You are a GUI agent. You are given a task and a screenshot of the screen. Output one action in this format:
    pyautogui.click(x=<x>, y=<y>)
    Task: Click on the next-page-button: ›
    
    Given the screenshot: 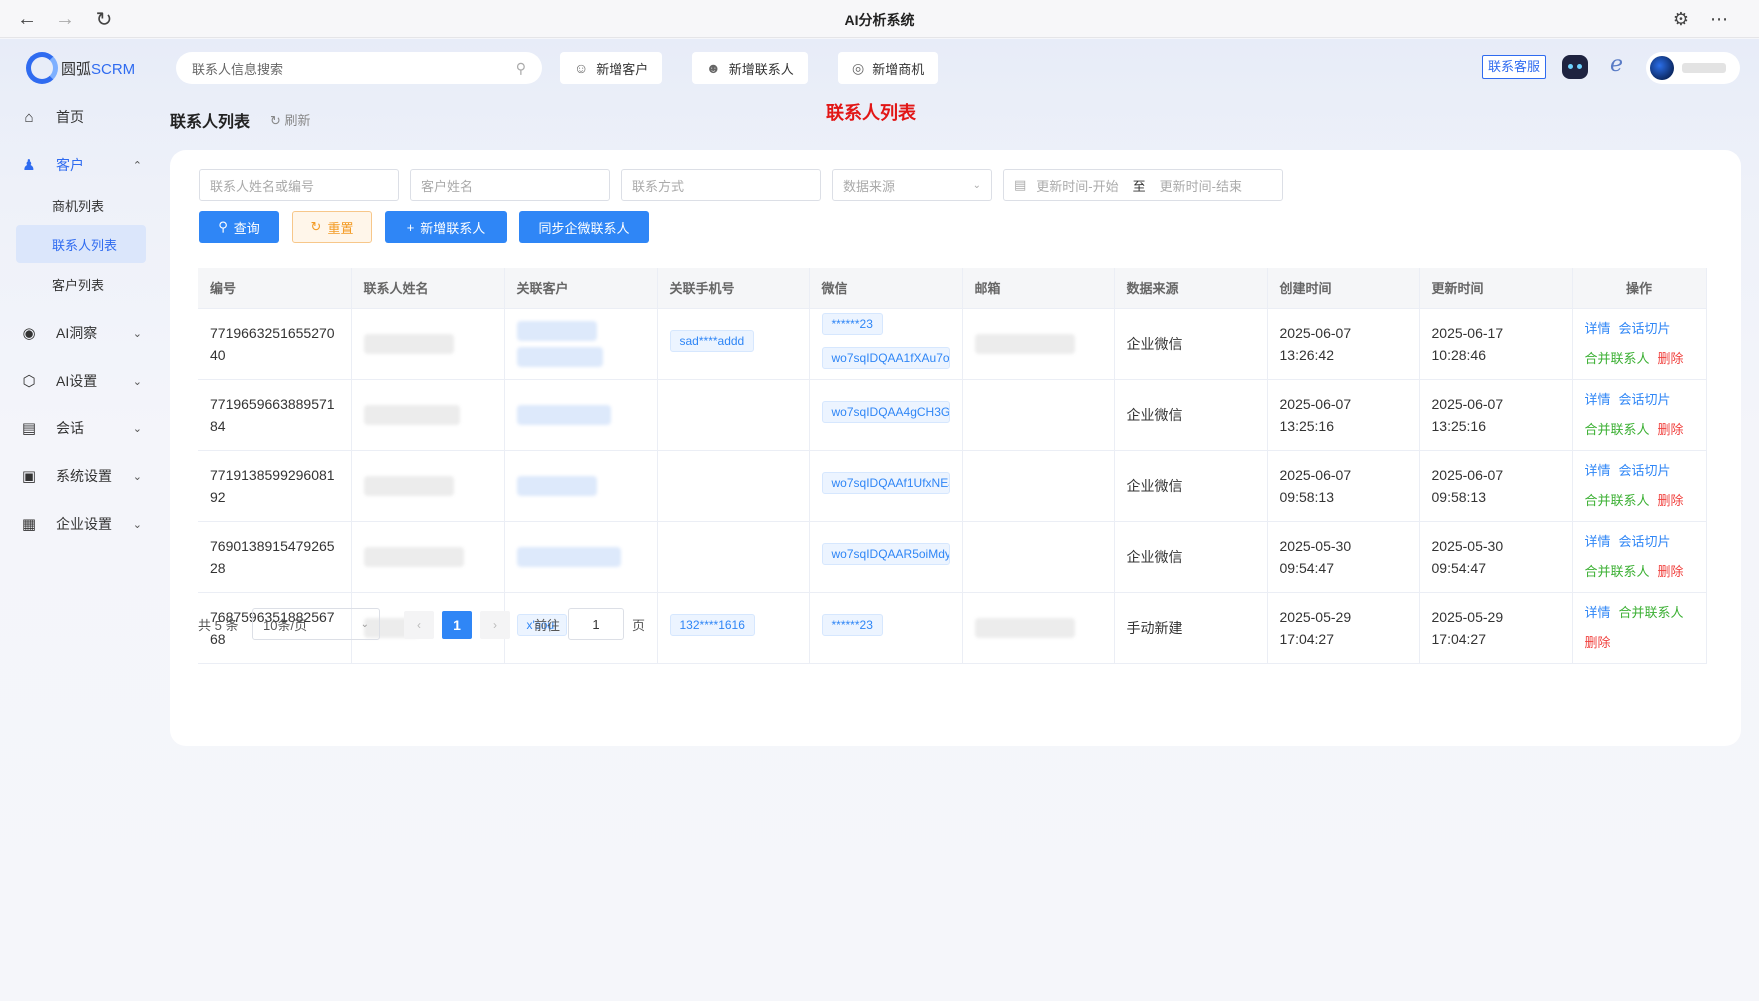 What is the action you would take?
    pyautogui.click(x=495, y=625)
    